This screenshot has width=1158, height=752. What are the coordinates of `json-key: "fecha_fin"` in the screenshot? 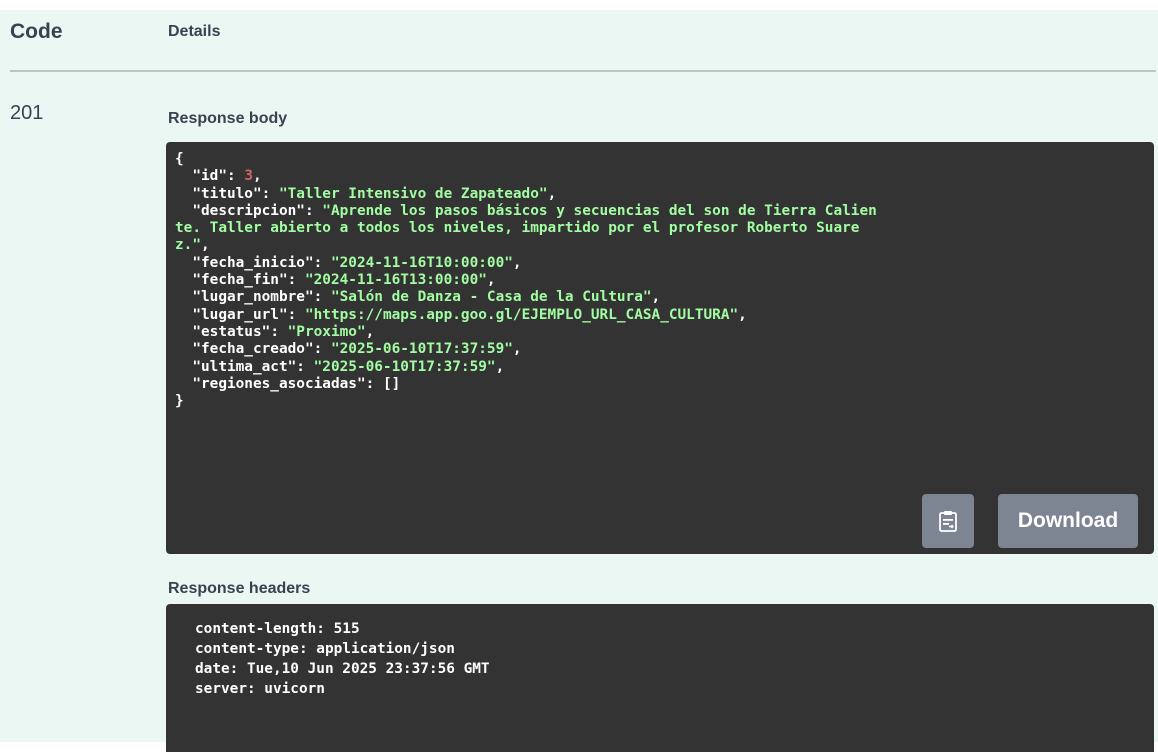 It's located at (240, 280).